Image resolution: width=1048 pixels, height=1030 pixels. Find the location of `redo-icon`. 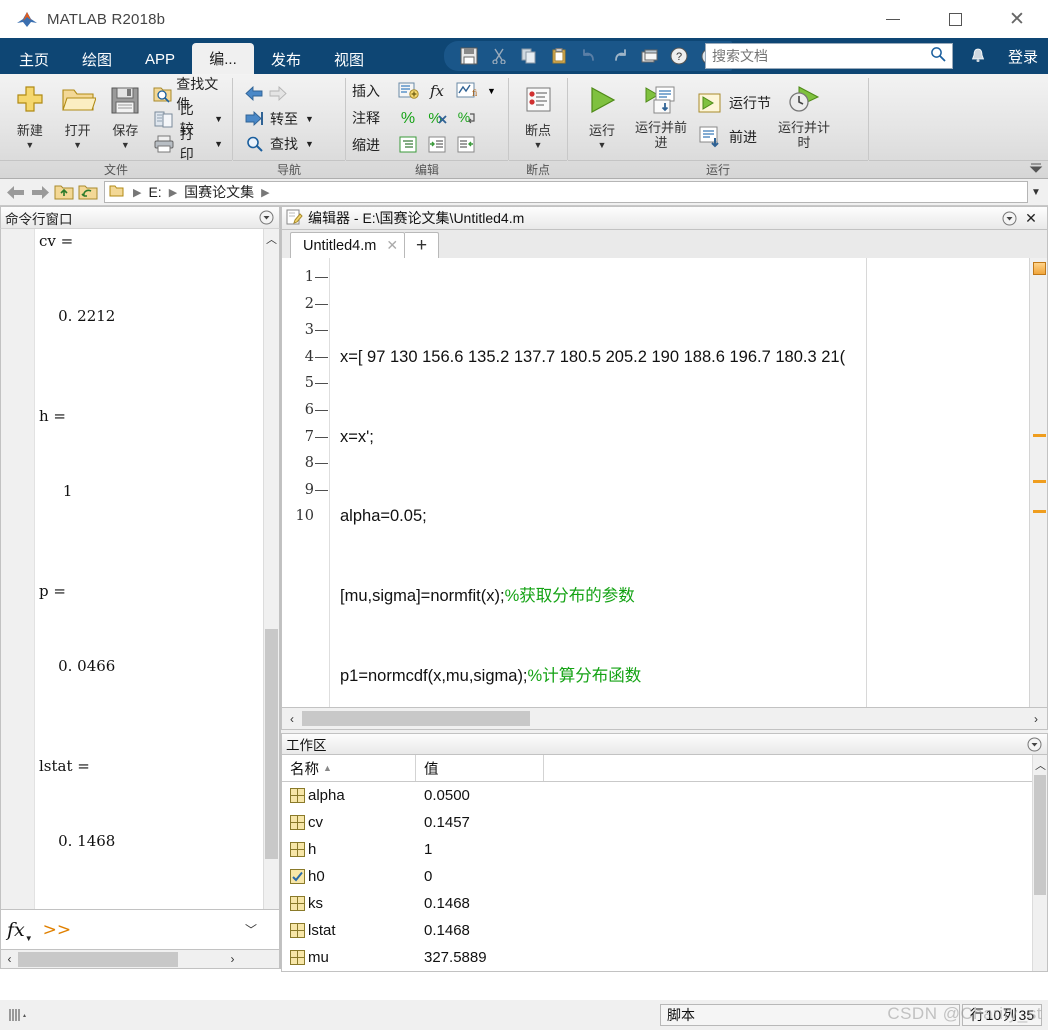

redo-icon is located at coordinates (619, 56).